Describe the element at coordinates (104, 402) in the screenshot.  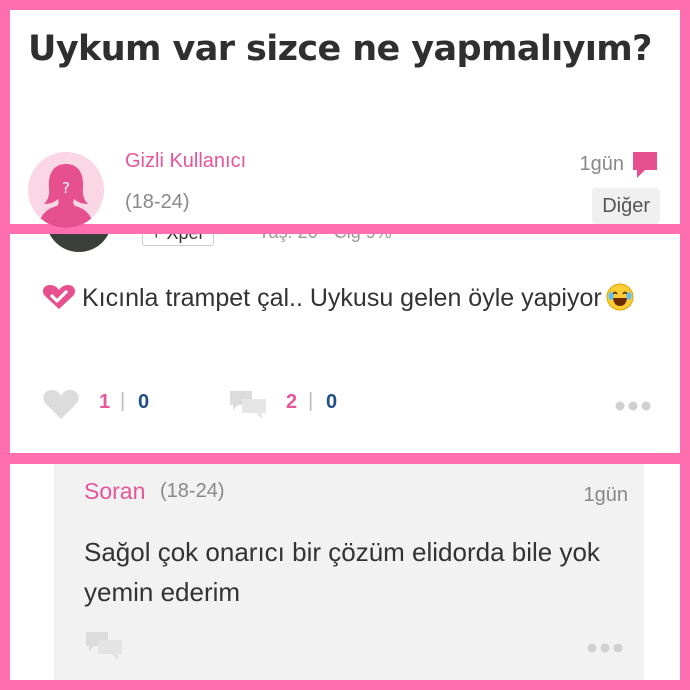
I see `like-count: 1` at that location.